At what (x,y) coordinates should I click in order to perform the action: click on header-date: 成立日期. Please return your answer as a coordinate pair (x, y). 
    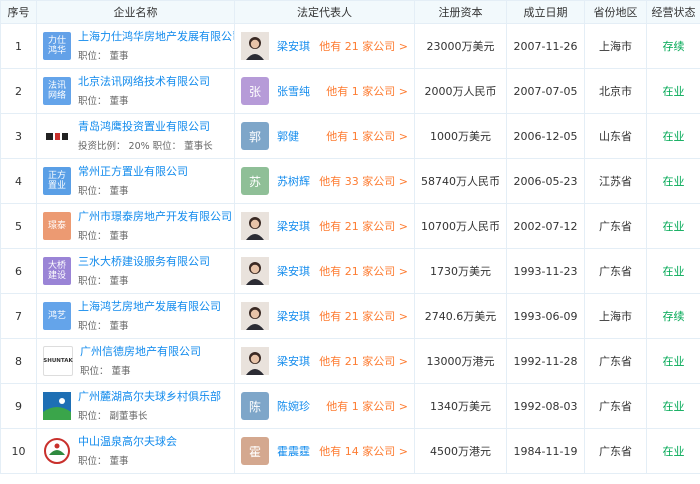
    Looking at the image, I should click on (545, 12).